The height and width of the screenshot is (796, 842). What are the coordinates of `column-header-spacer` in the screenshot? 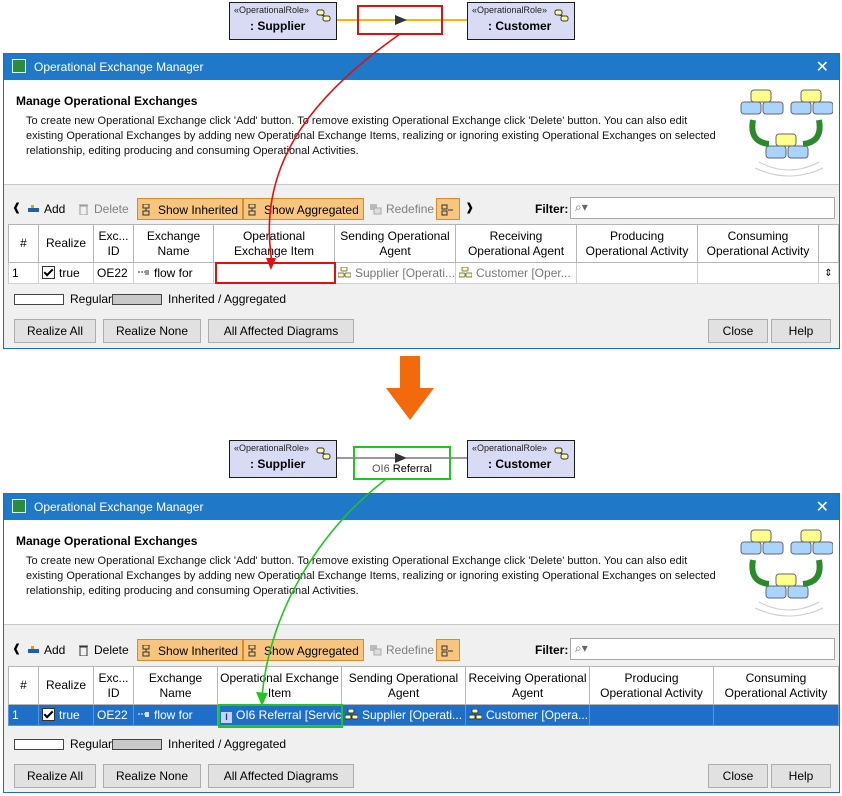 It's located at (828, 243).